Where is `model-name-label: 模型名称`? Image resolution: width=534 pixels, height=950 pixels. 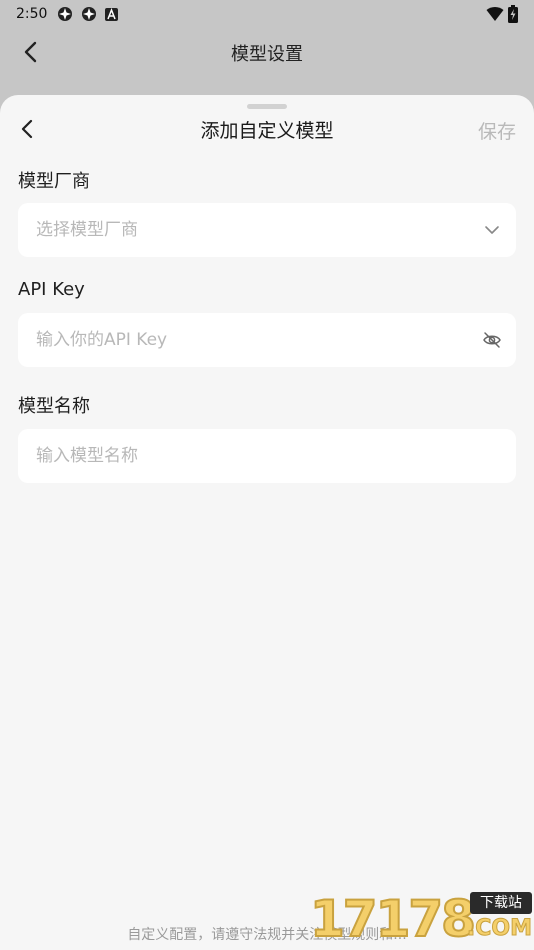 model-name-label: 模型名称 is located at coordinates (54, 406).